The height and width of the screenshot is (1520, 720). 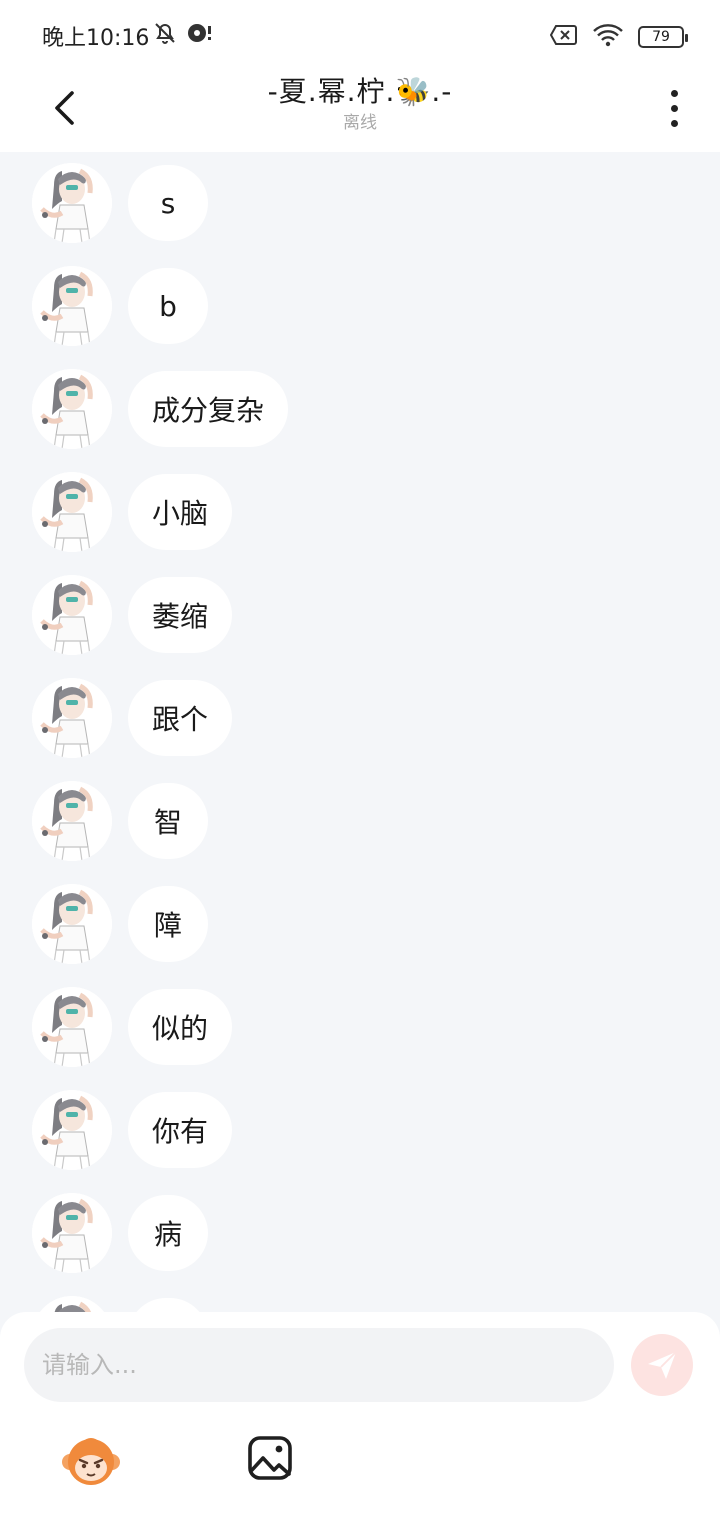 What do you see at coordinates (120, 1304) in the screenshot?
I see `message-row` at bounding box center [120, 1304].